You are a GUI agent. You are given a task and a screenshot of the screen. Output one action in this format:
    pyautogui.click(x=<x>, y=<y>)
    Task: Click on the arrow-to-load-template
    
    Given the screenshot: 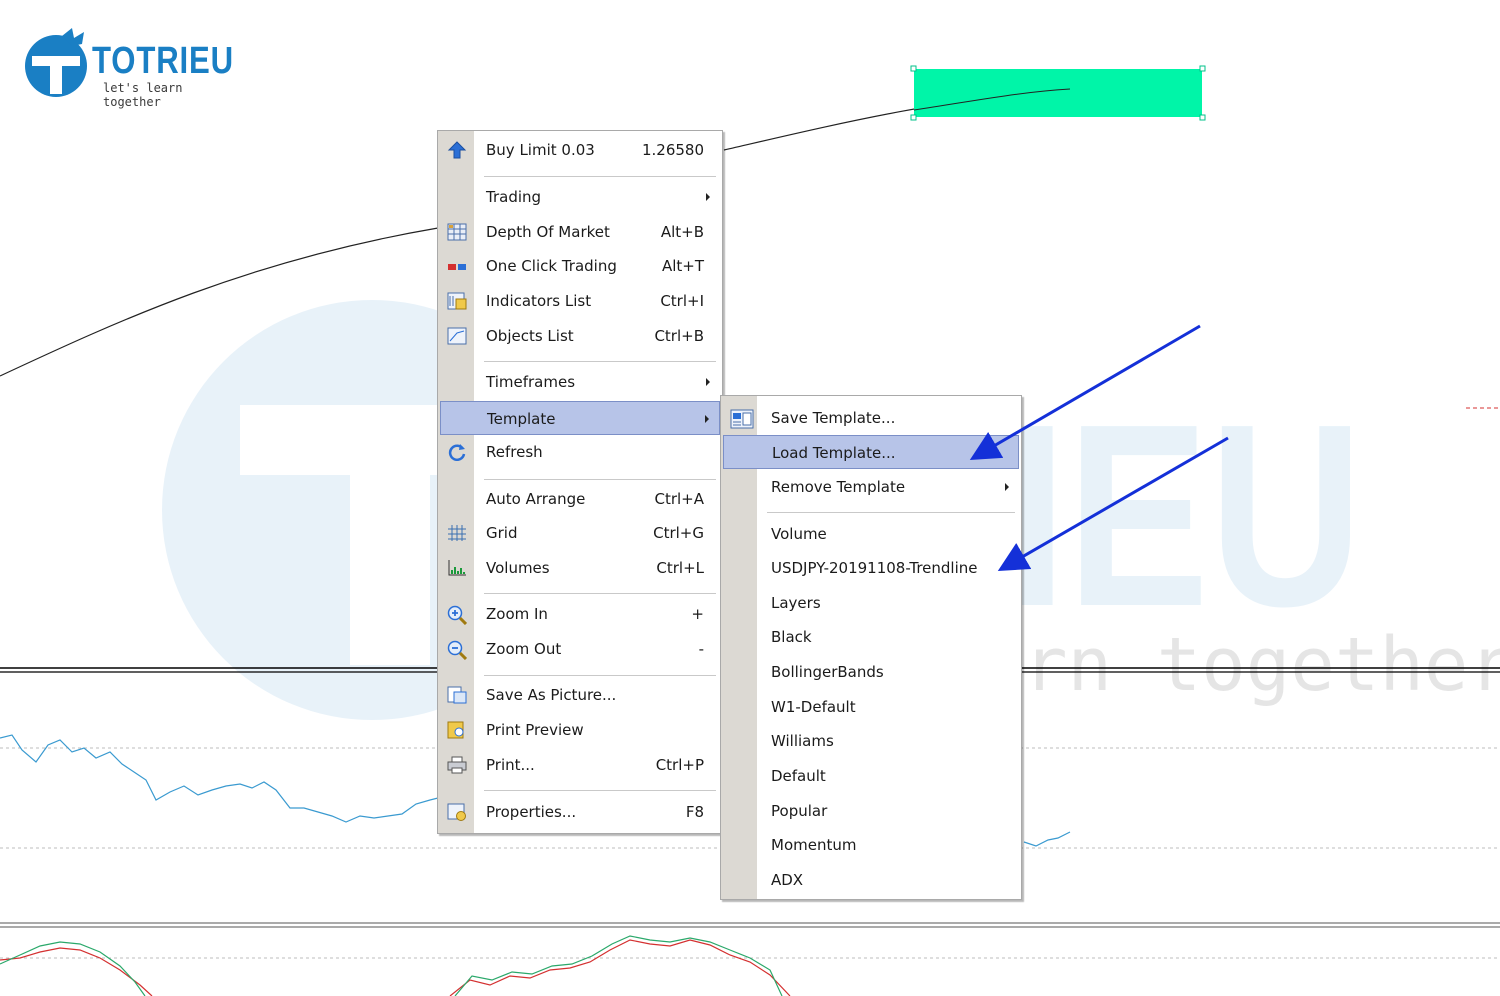 What is the action you would take?
    pyautogui.click(x=1085, y=392)
    